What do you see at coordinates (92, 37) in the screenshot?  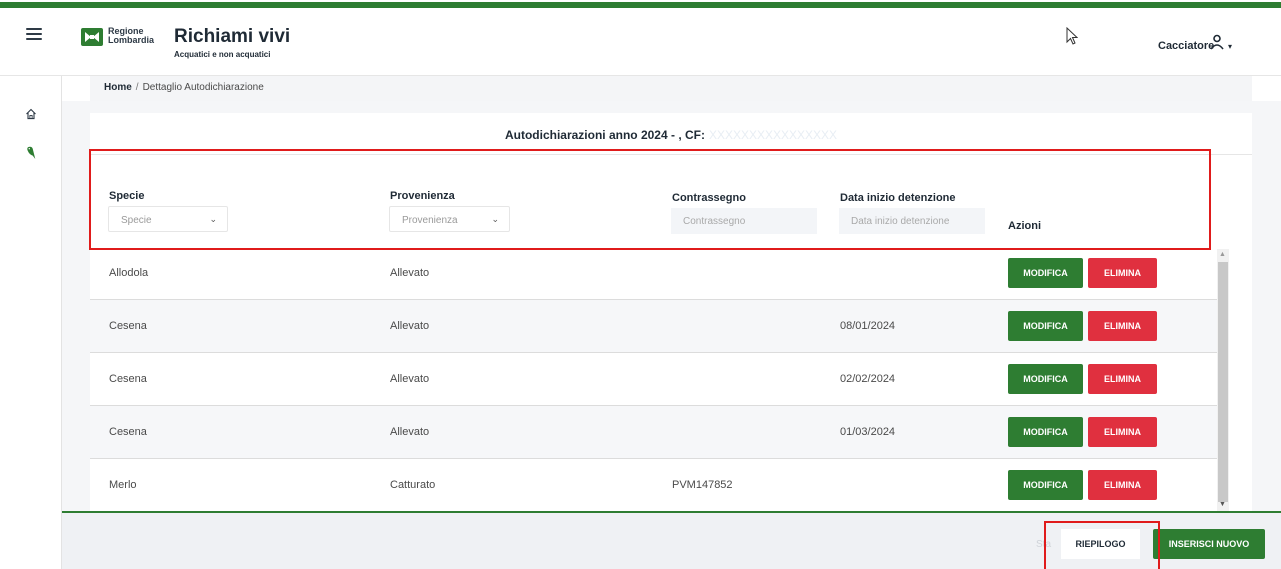 I see `lombardia-logo-icon` at bounding box center [92, 37].